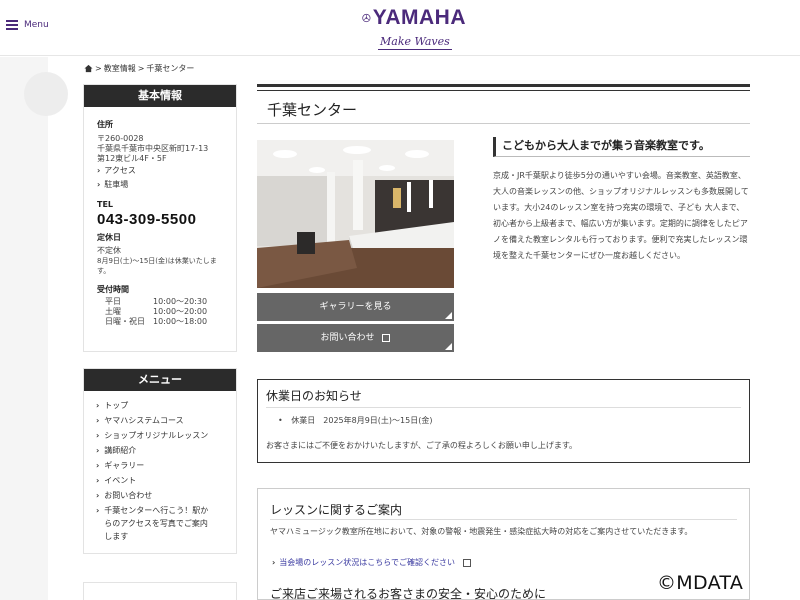 The width and height of the screenshot is (800, 600). What do you see at coordinates (503, 104) in the screenshot?
I see `page-title-bar: 千葉センター` at bounding box center [503, 104].